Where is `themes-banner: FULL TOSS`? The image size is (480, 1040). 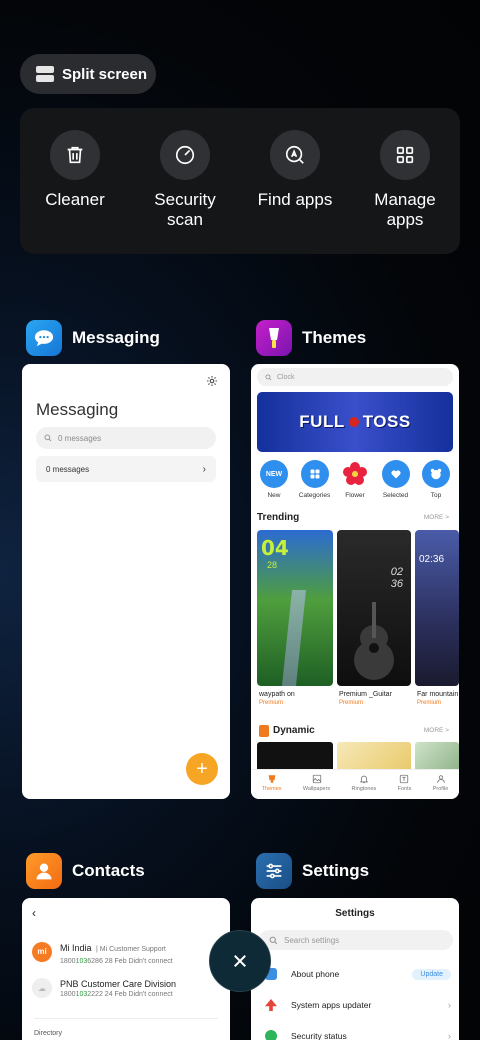
themes-banner: FULL TOSS is located at coordinates (355, 422).